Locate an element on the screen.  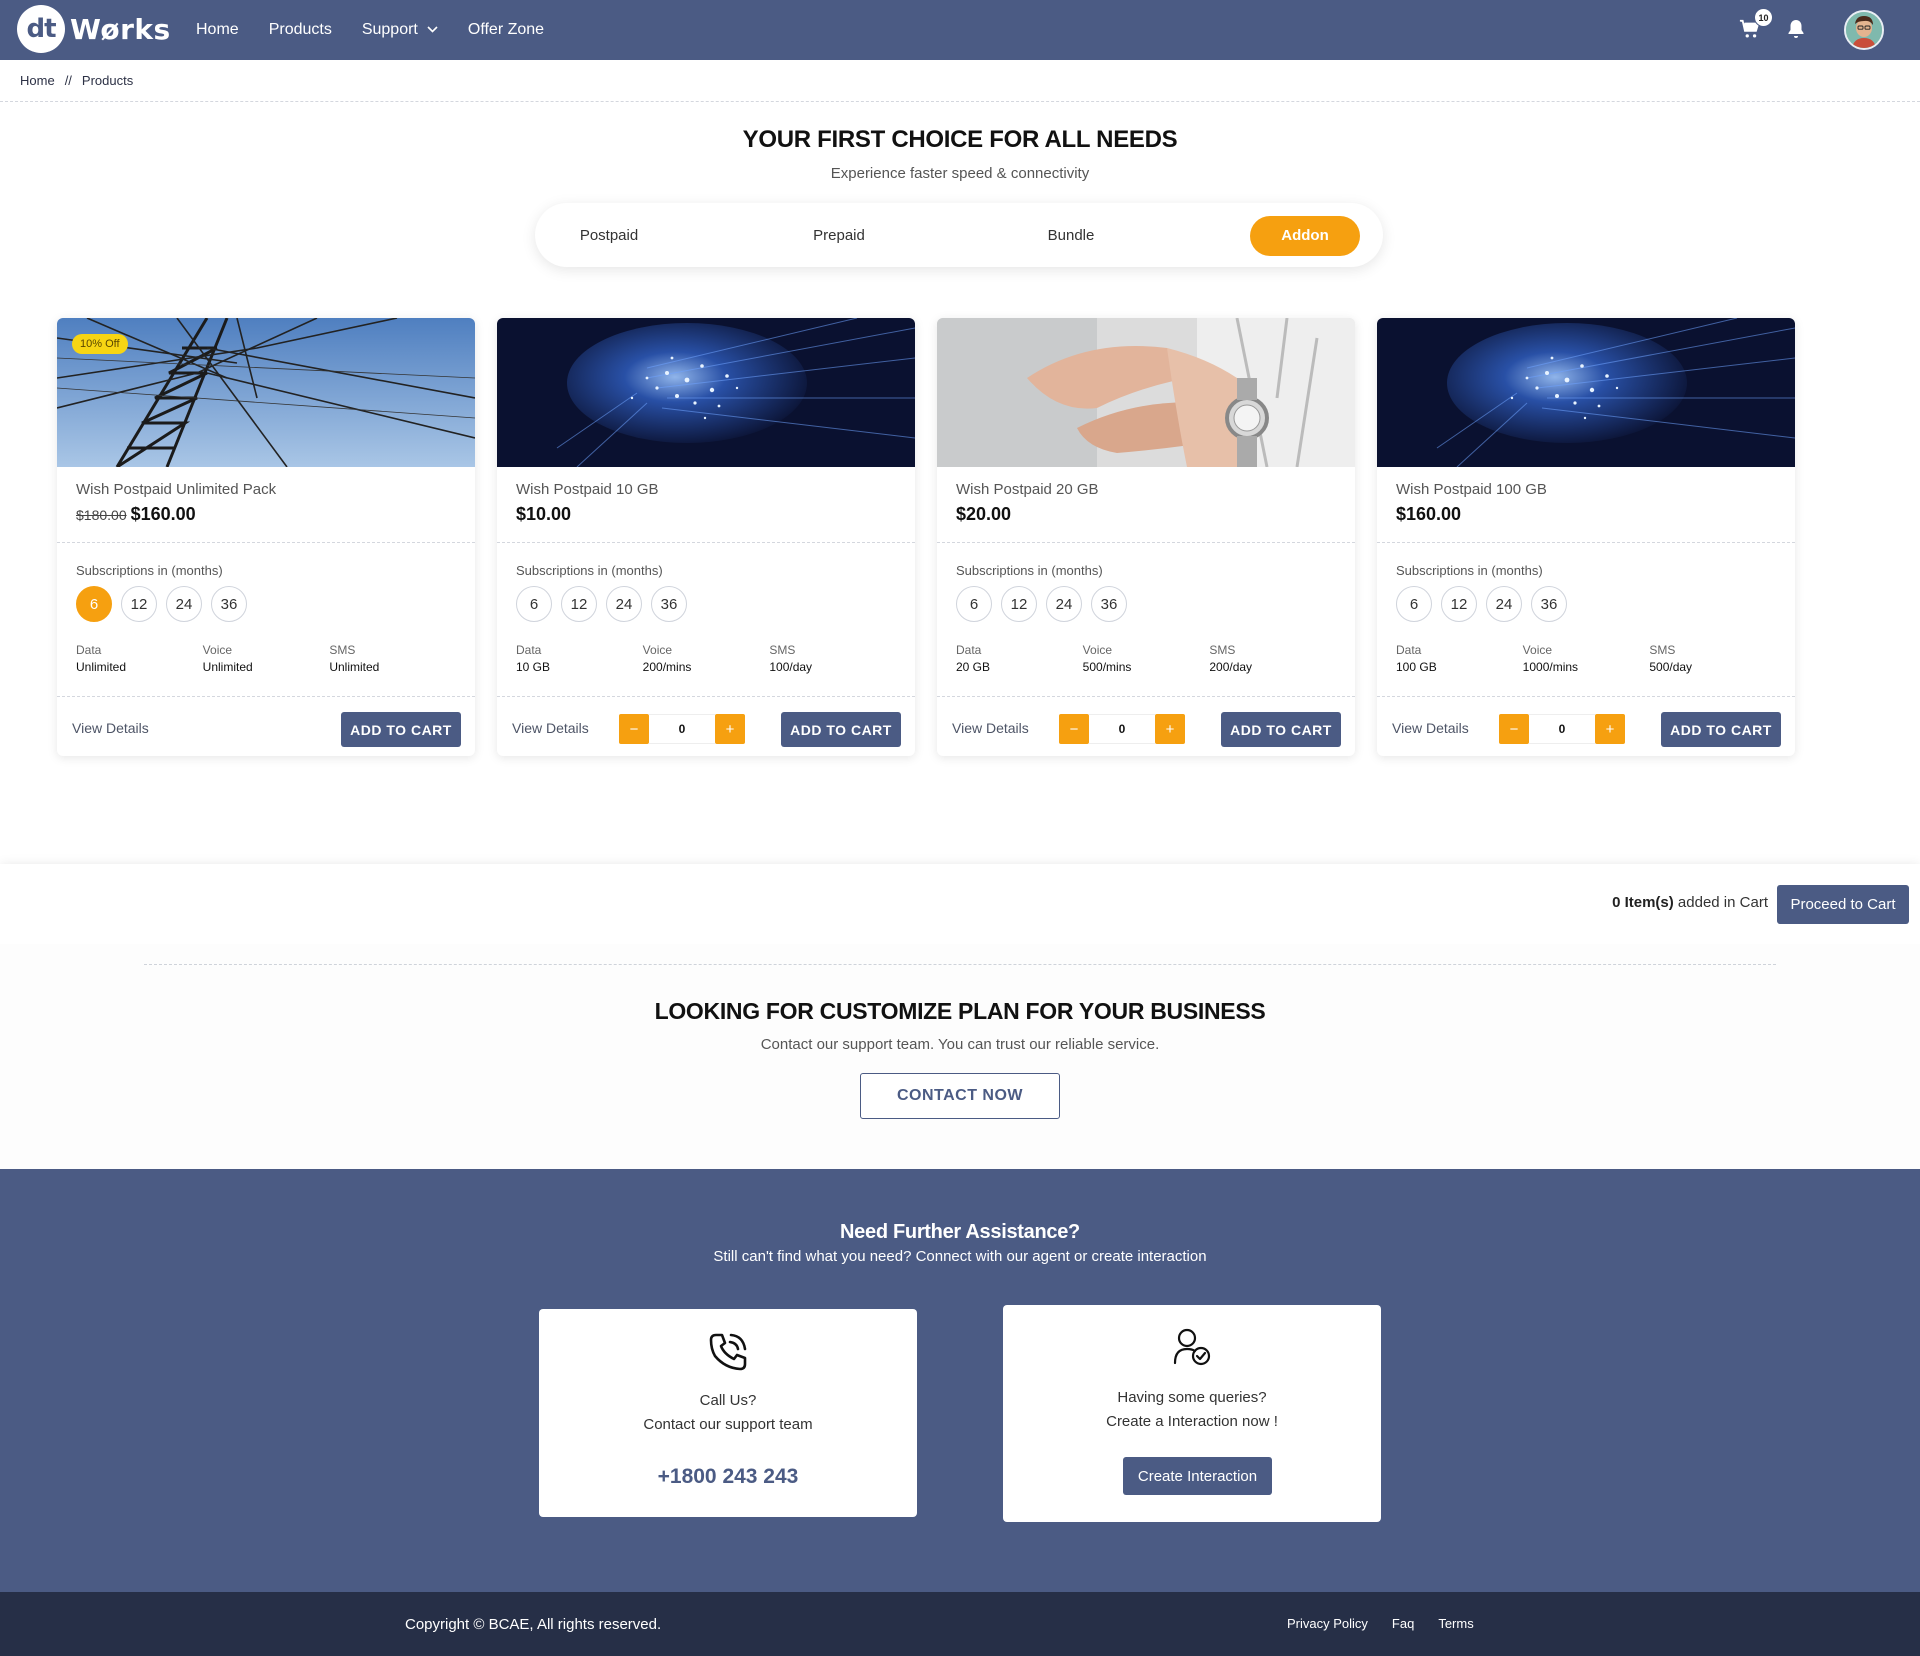
spec-value: 100 GB is located at coordinates (1416, 667).